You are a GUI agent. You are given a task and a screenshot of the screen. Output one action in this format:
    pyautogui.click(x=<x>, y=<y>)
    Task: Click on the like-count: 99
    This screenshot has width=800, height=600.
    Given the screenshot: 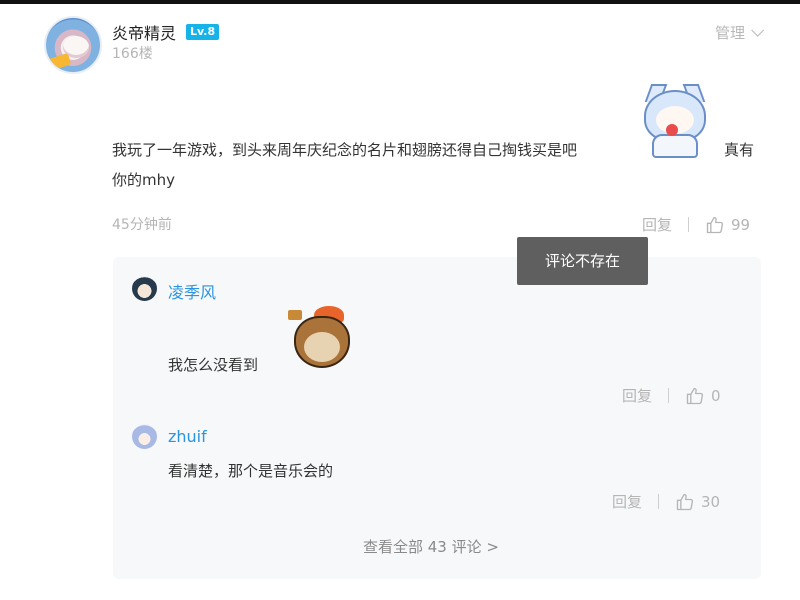 What is the action you would take?
    pyautogui.click(x=741, y=224)
    